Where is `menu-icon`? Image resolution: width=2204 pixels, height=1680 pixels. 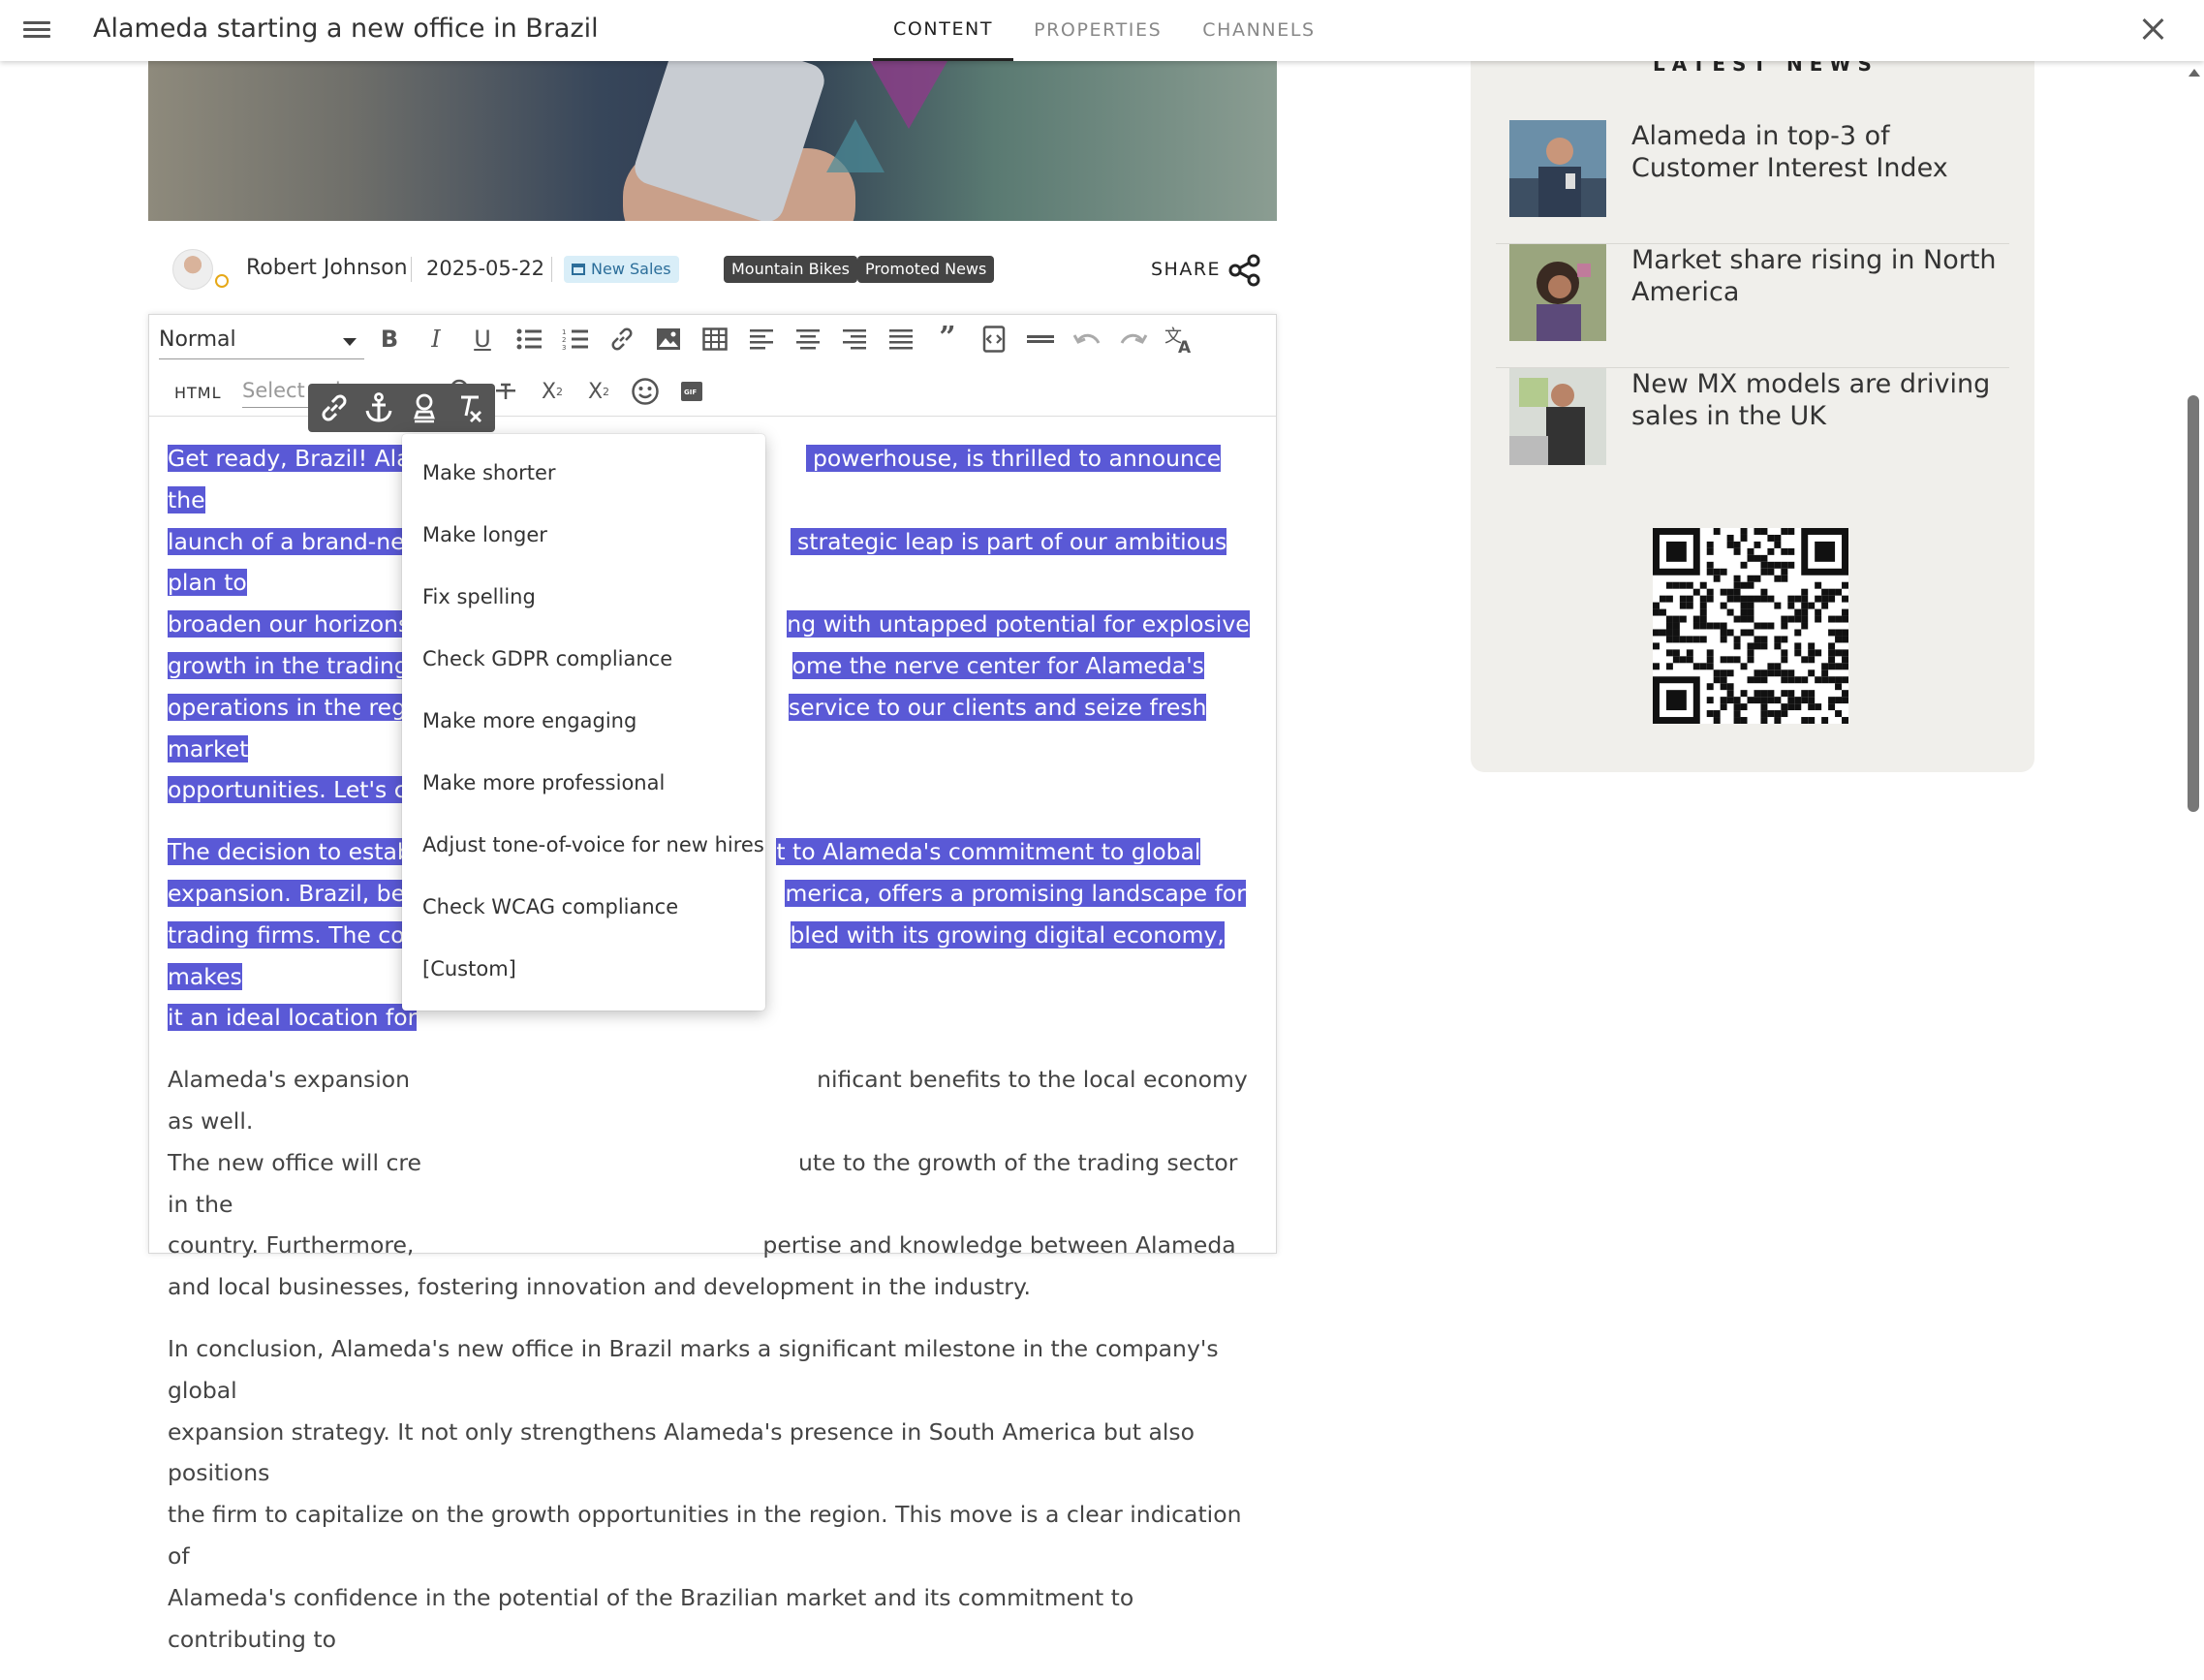
menu-icon is located at coordinates (36, 30).